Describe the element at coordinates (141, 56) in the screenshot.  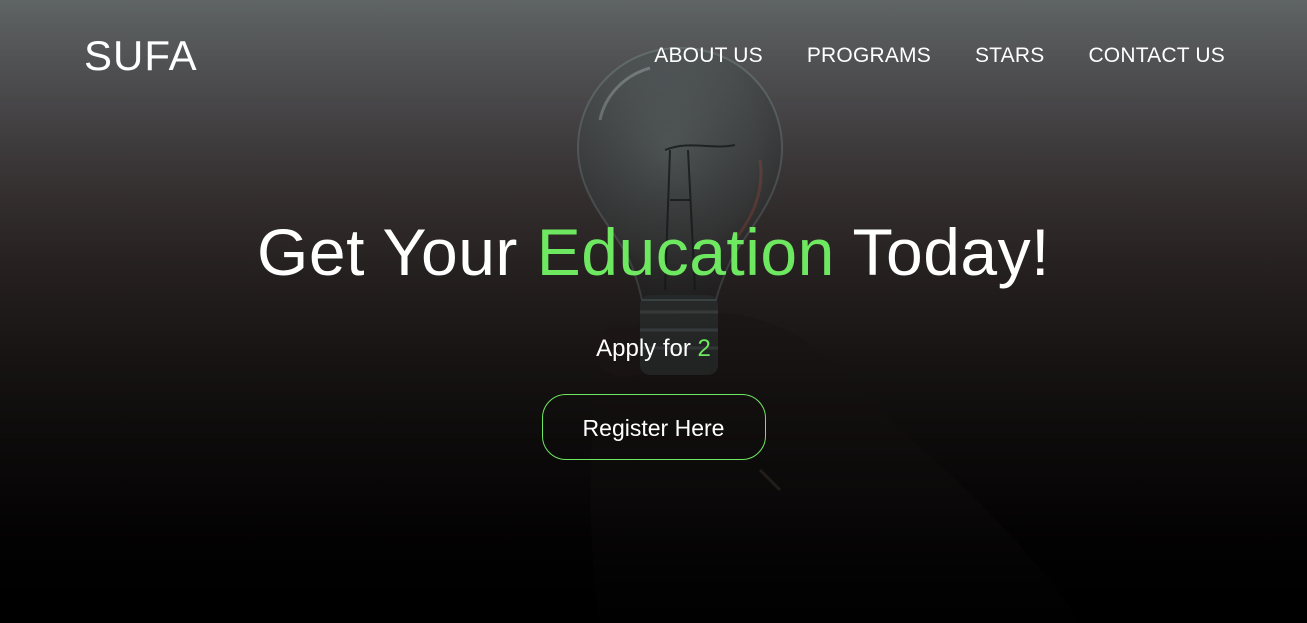
I see `brand-logo: SUFA` at that location.